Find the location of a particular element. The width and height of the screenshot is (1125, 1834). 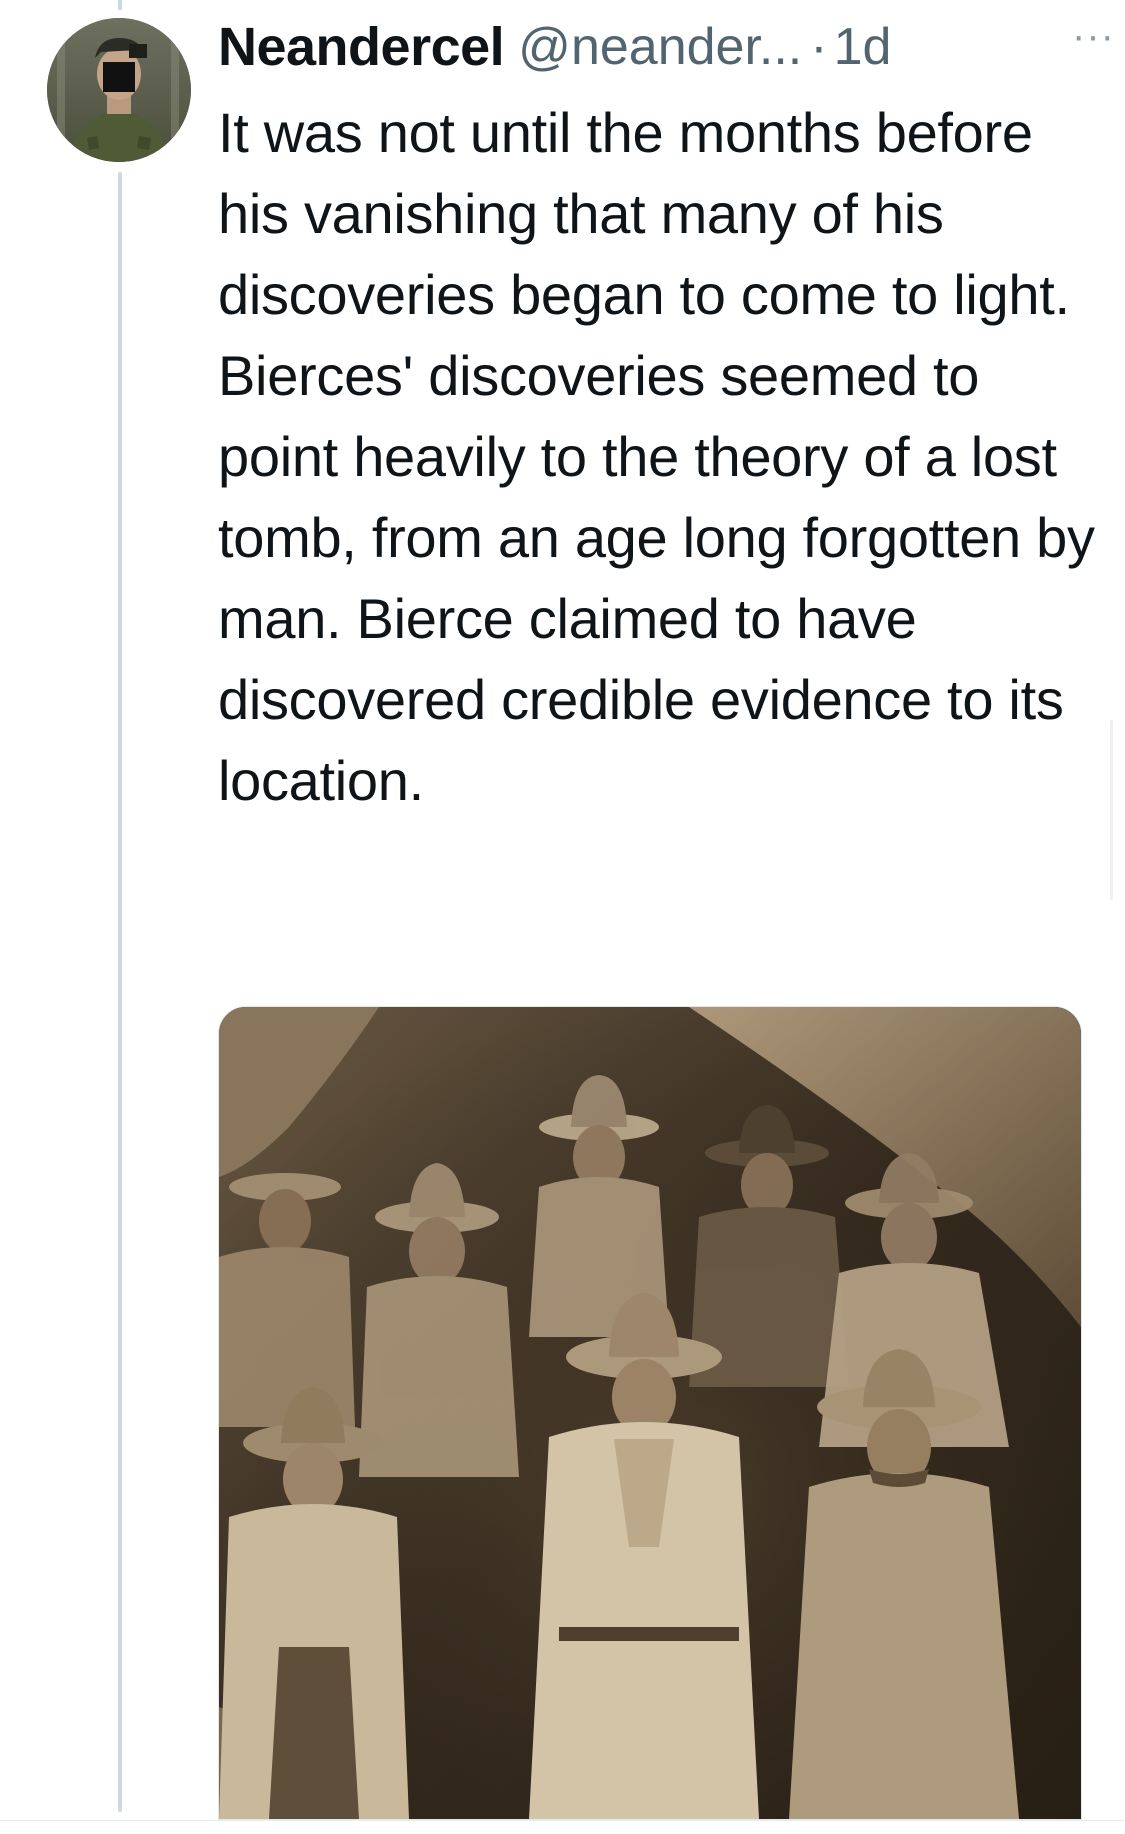

more-options-icon: ··· is located at coordinates (1093, 36).